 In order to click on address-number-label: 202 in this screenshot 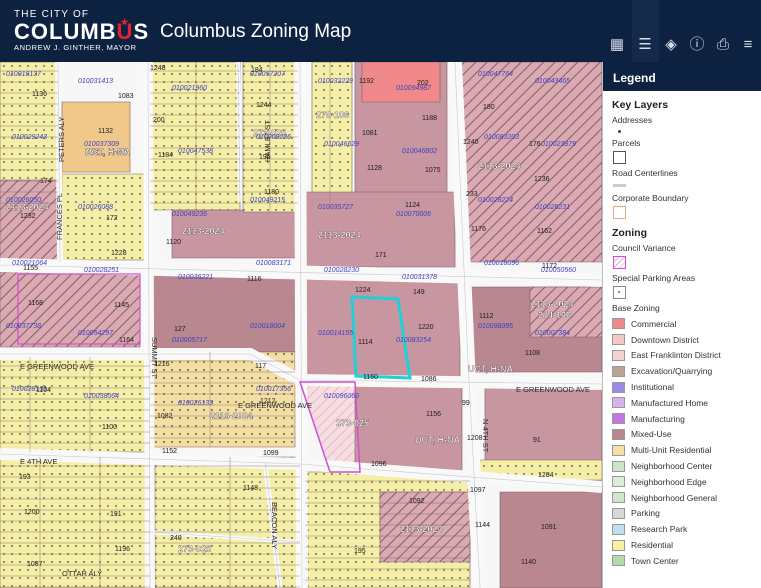, I will do `click(423, 83)`.